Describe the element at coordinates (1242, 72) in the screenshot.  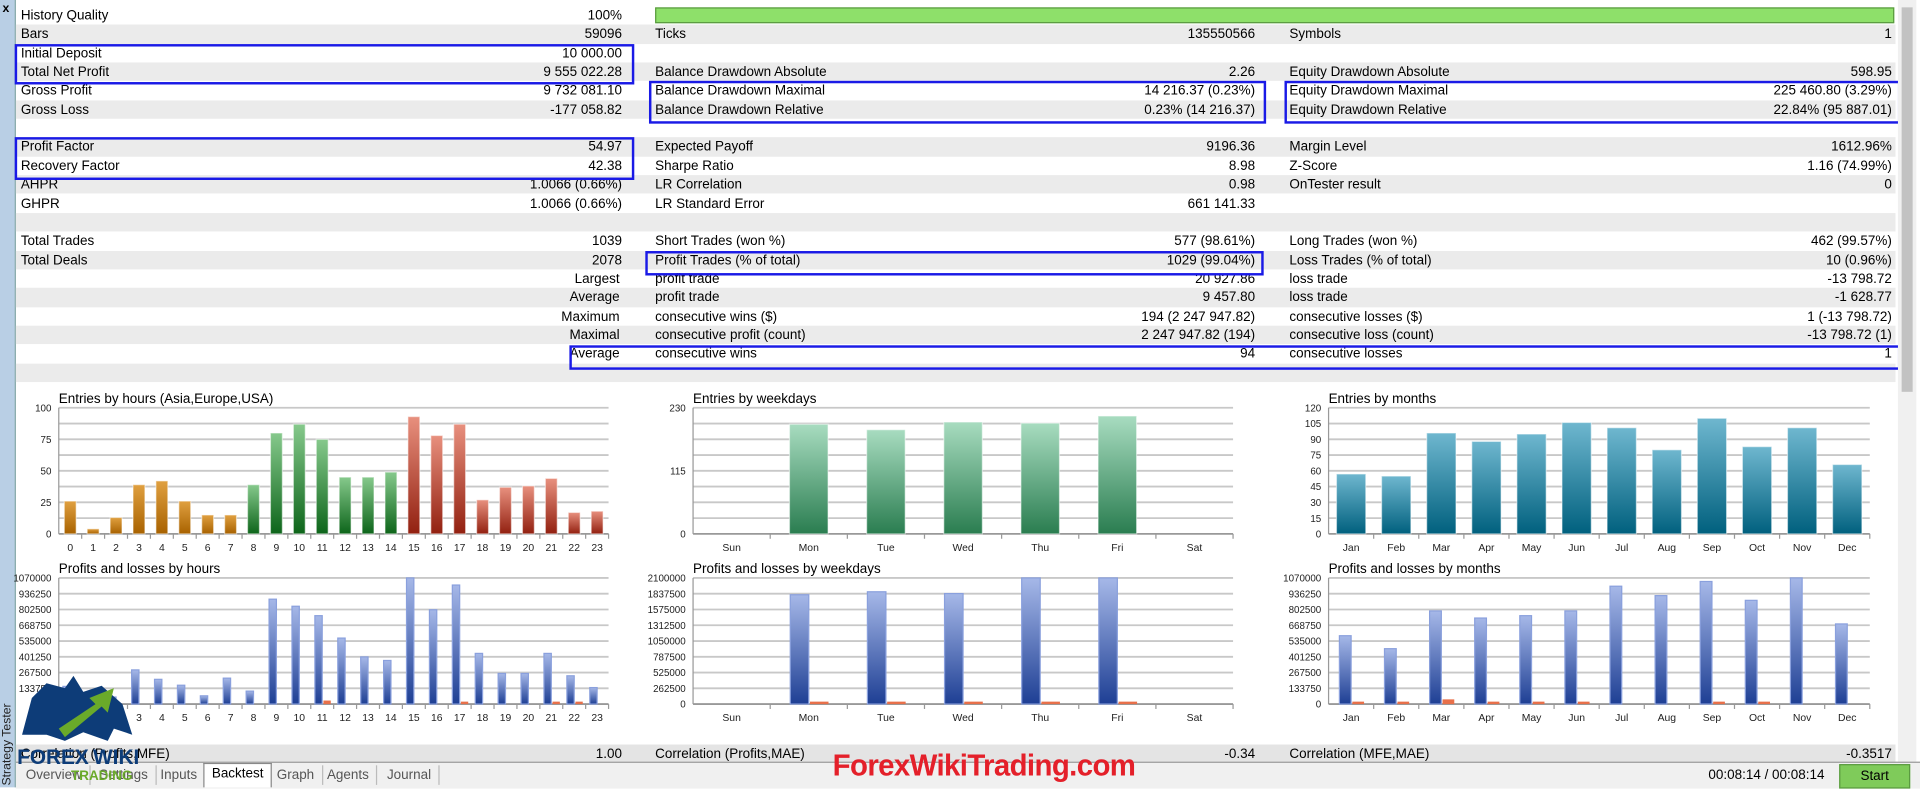
I see `stat-value: 2.26` at that location.